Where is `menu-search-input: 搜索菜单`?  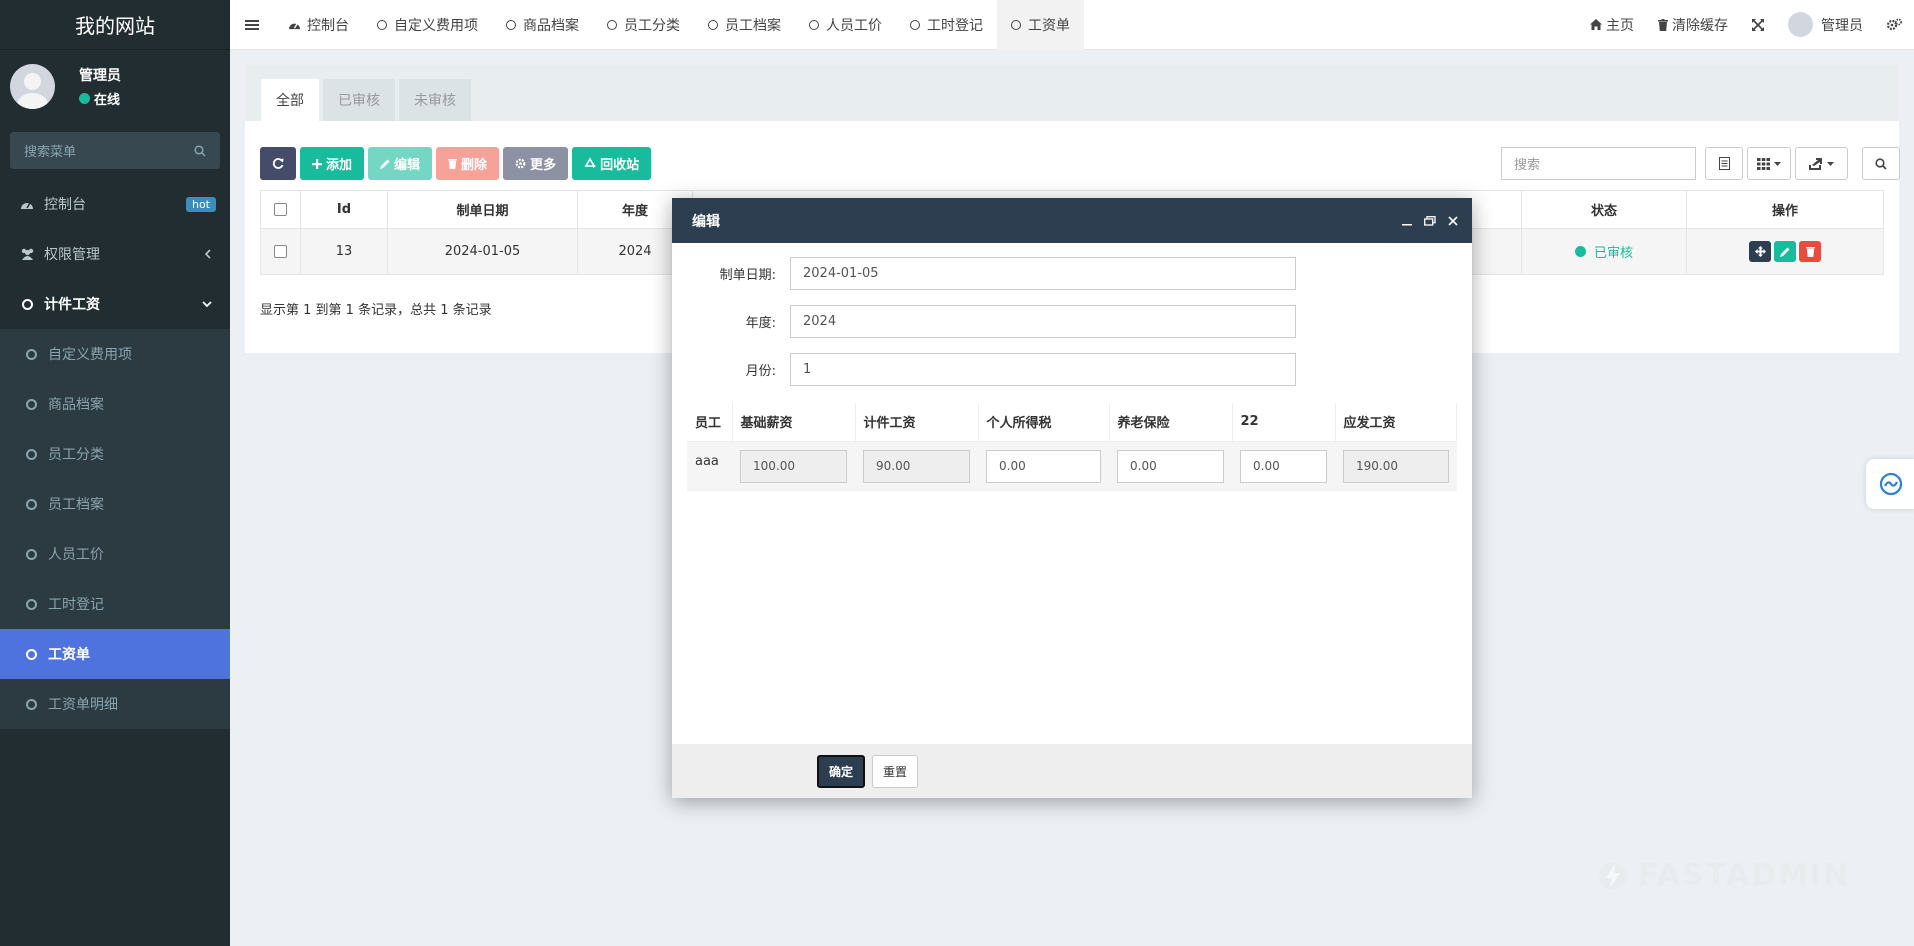 menu-search-input: 搜索菜单 is located at coordinates (115, 150).